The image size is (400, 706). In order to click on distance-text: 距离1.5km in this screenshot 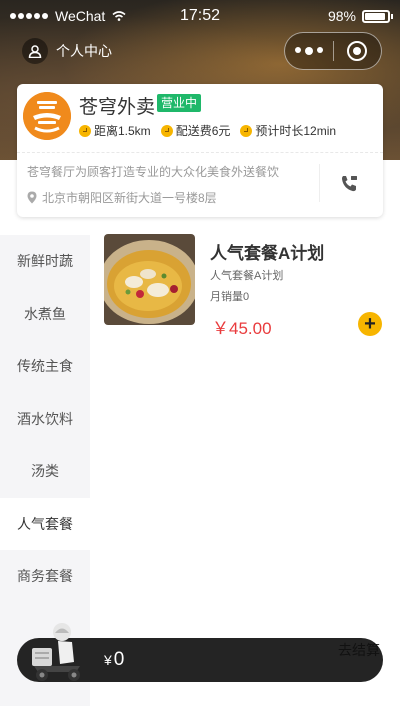, I will do `click(122, 131)`.